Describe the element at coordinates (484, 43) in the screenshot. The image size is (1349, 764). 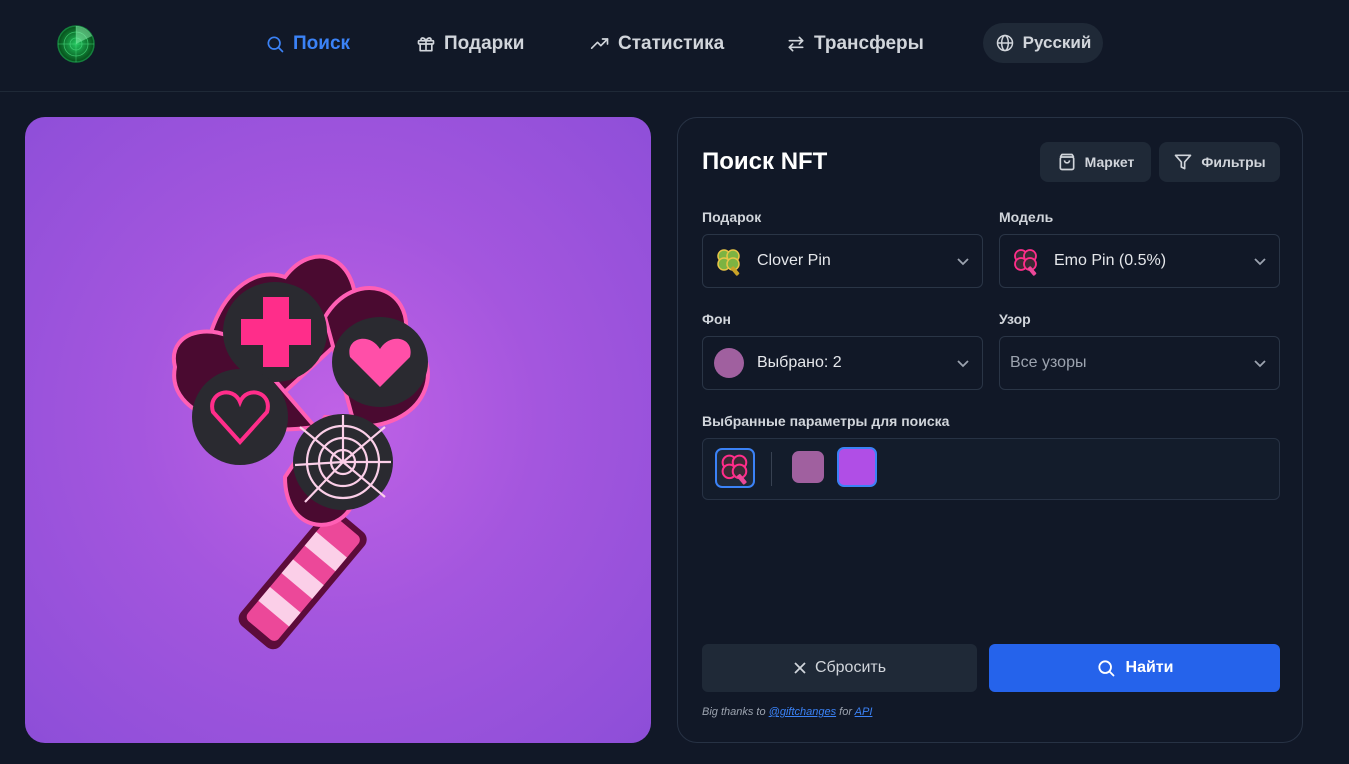
I see `nav-gifts-label: Подарки` at that location.